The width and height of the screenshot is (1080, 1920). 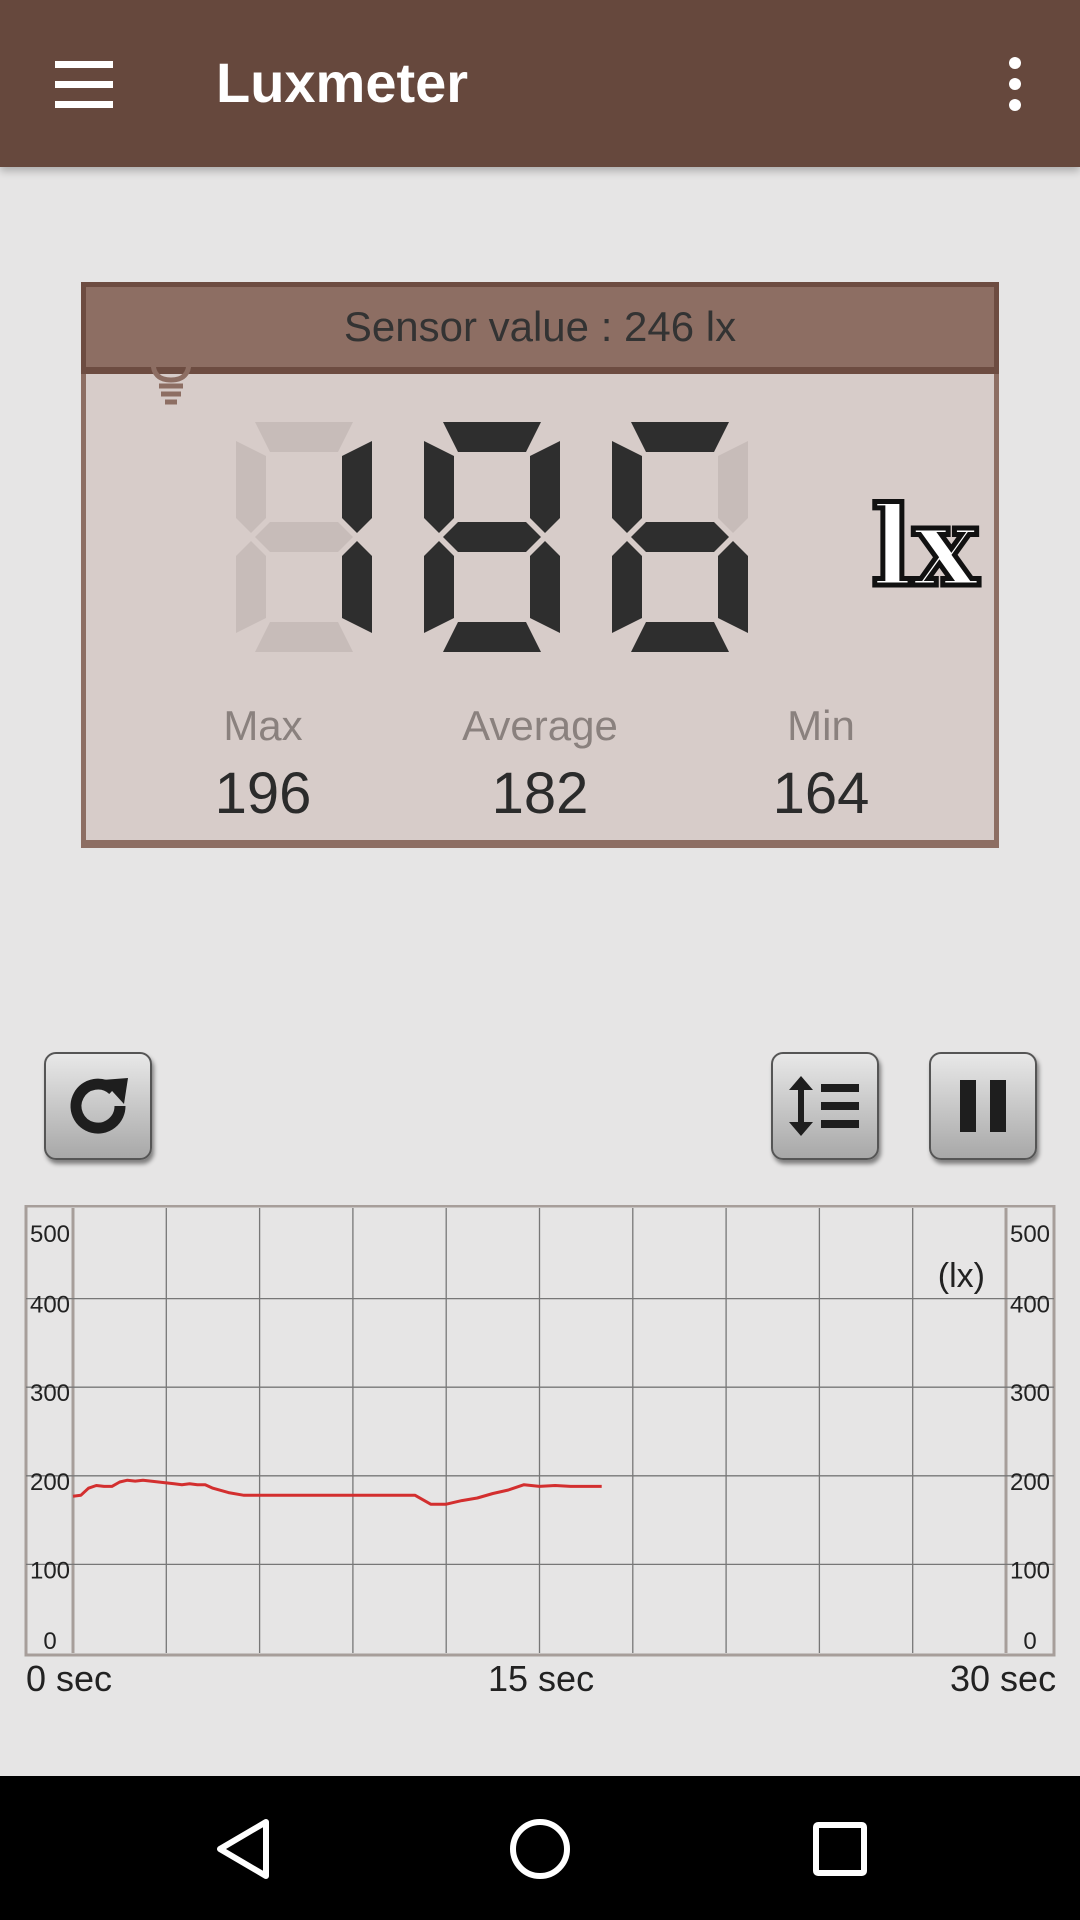 I want to click on app-bar: Luxmeter, so click(x=540, y=83).